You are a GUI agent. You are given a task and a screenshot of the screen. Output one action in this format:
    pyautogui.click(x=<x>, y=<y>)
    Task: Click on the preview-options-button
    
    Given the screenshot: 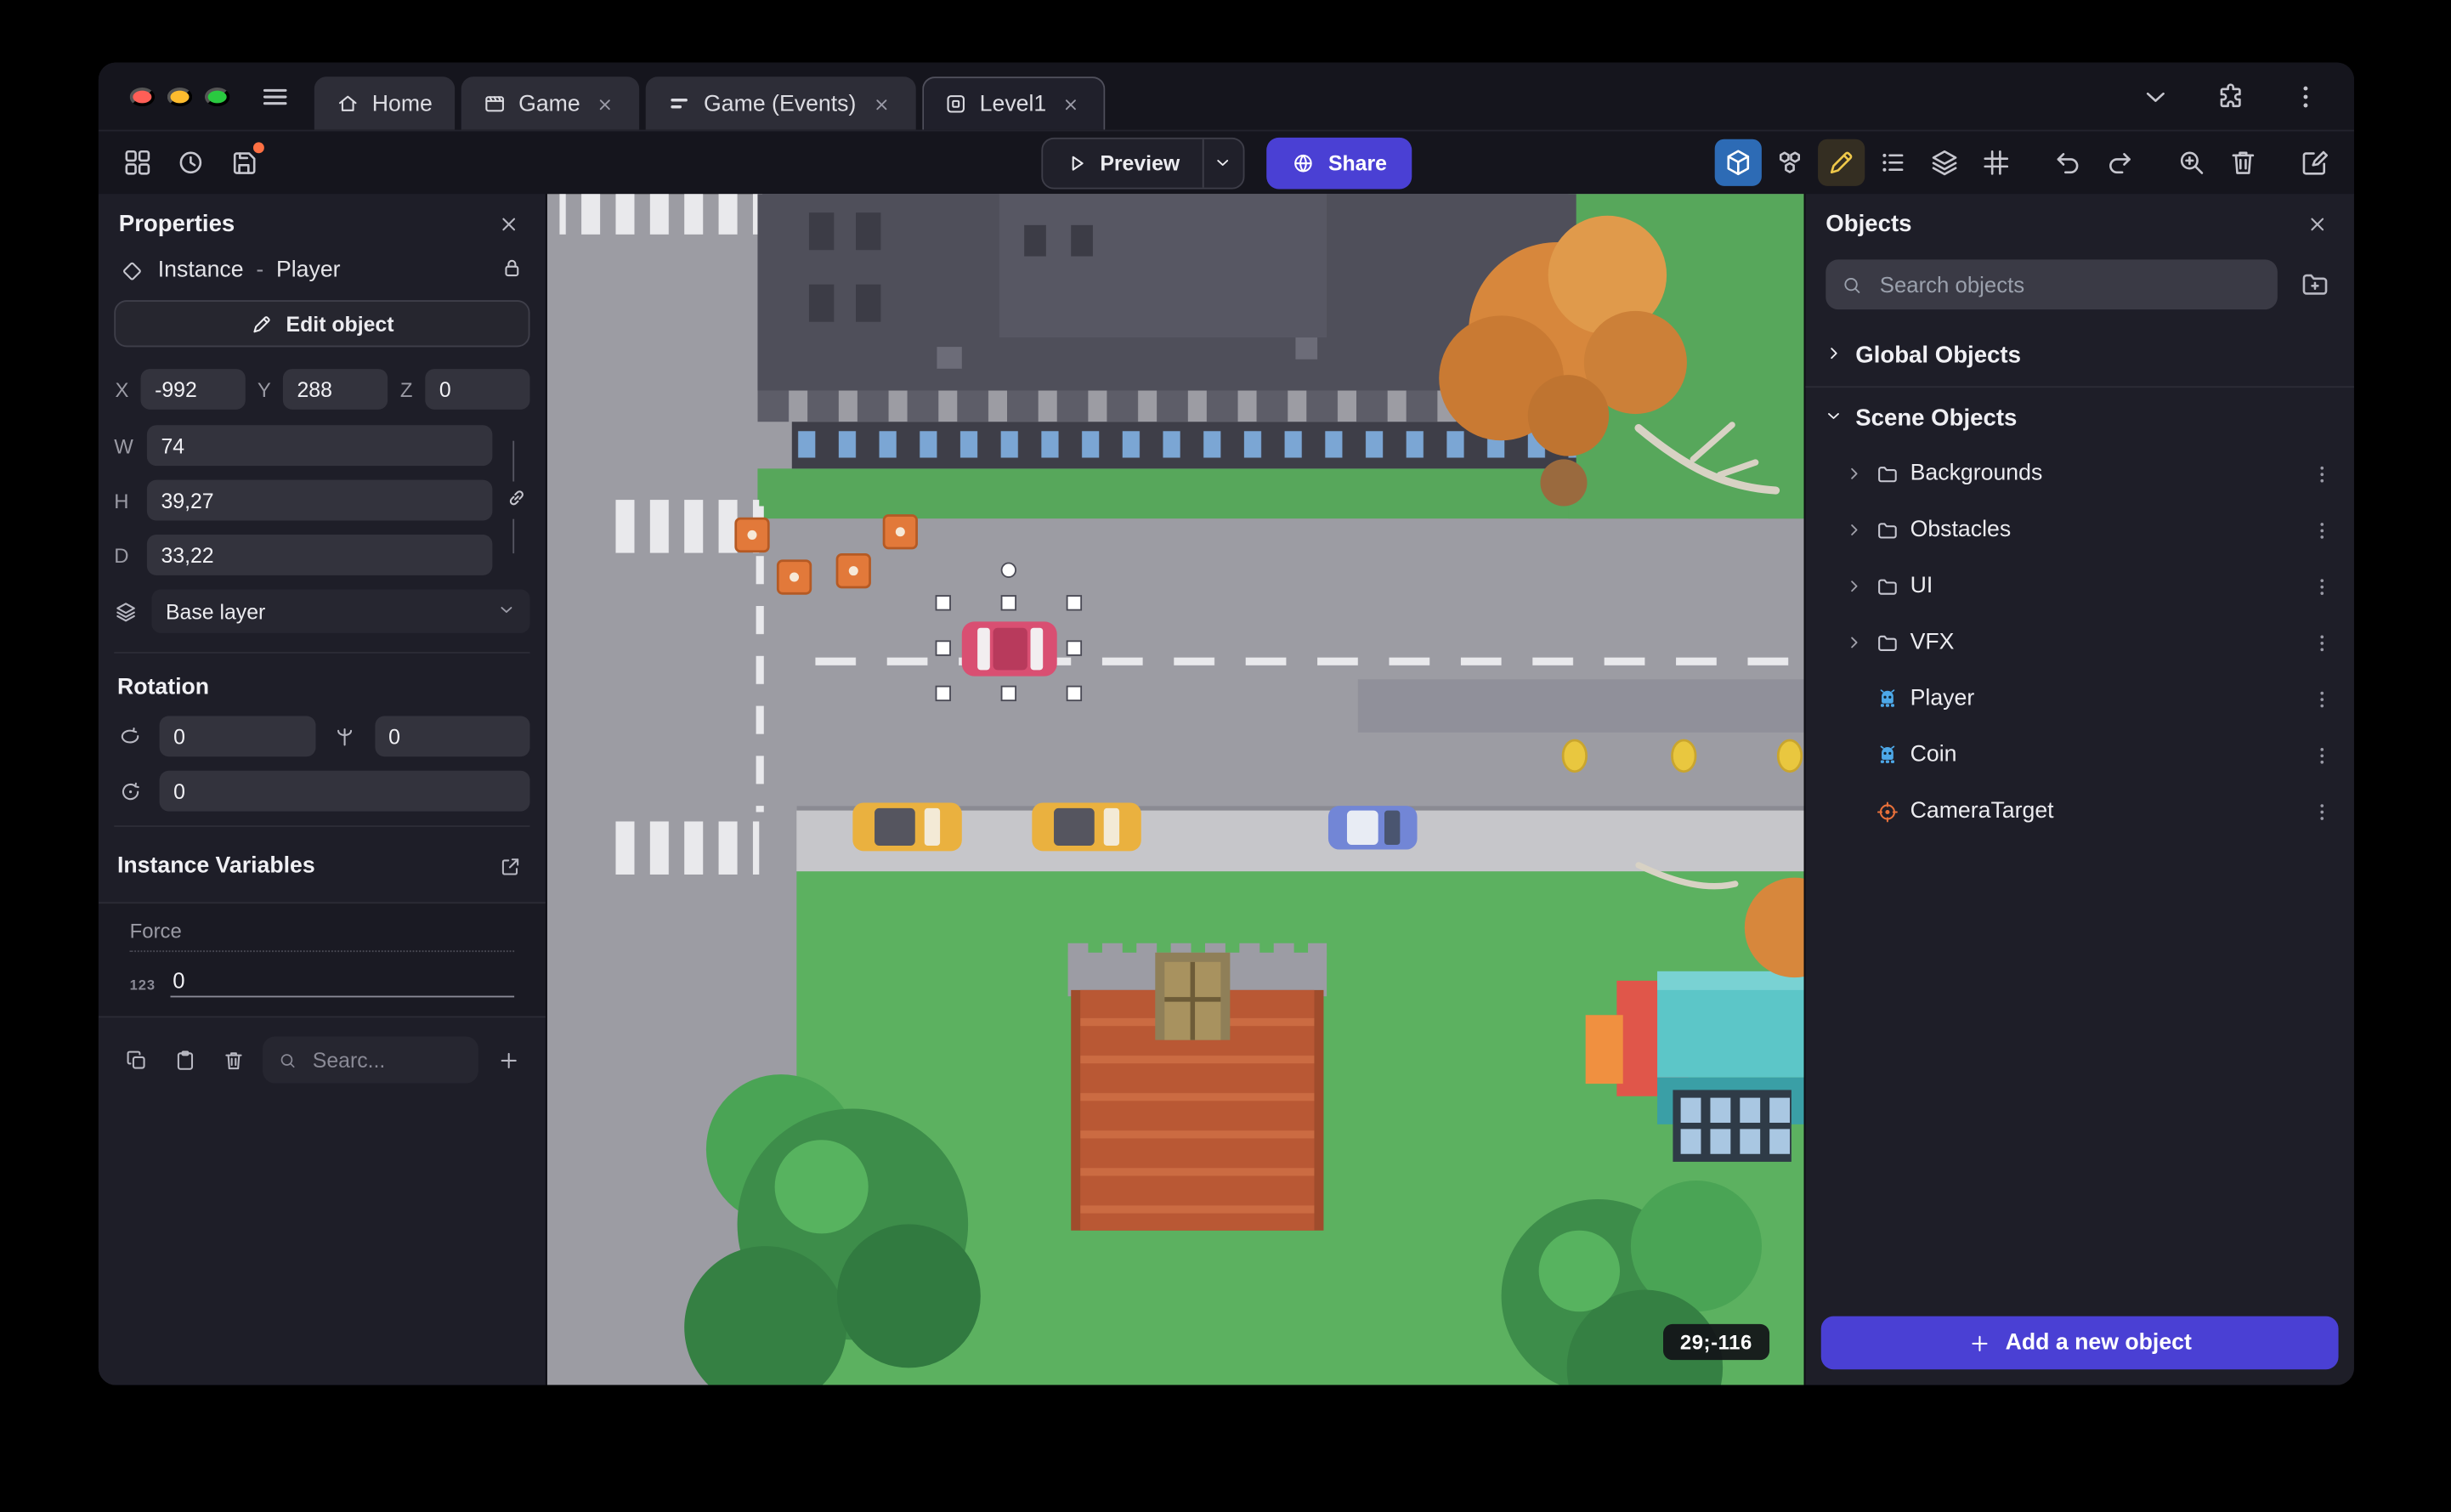 What is the action you would take?
    pyautogui.click(x=1221, y=162)
    